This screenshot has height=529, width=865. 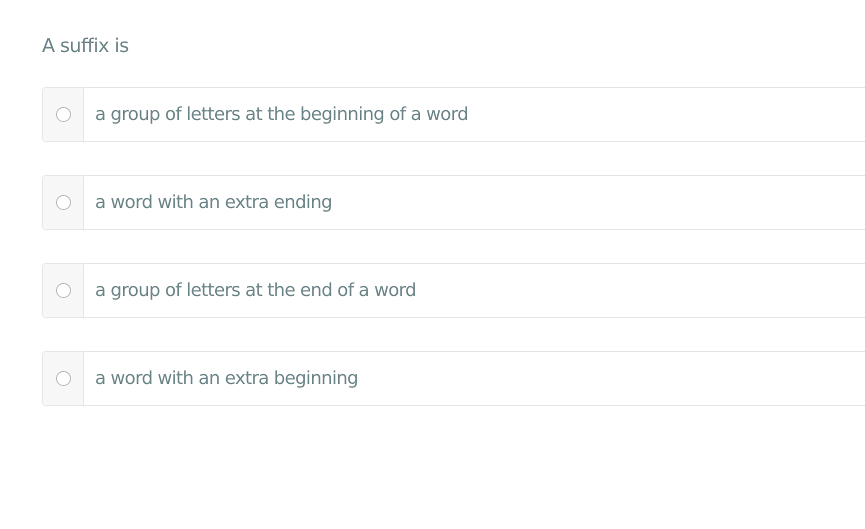 I want to click on option-label: a word with an extra ending, so click(x=213, y=202).